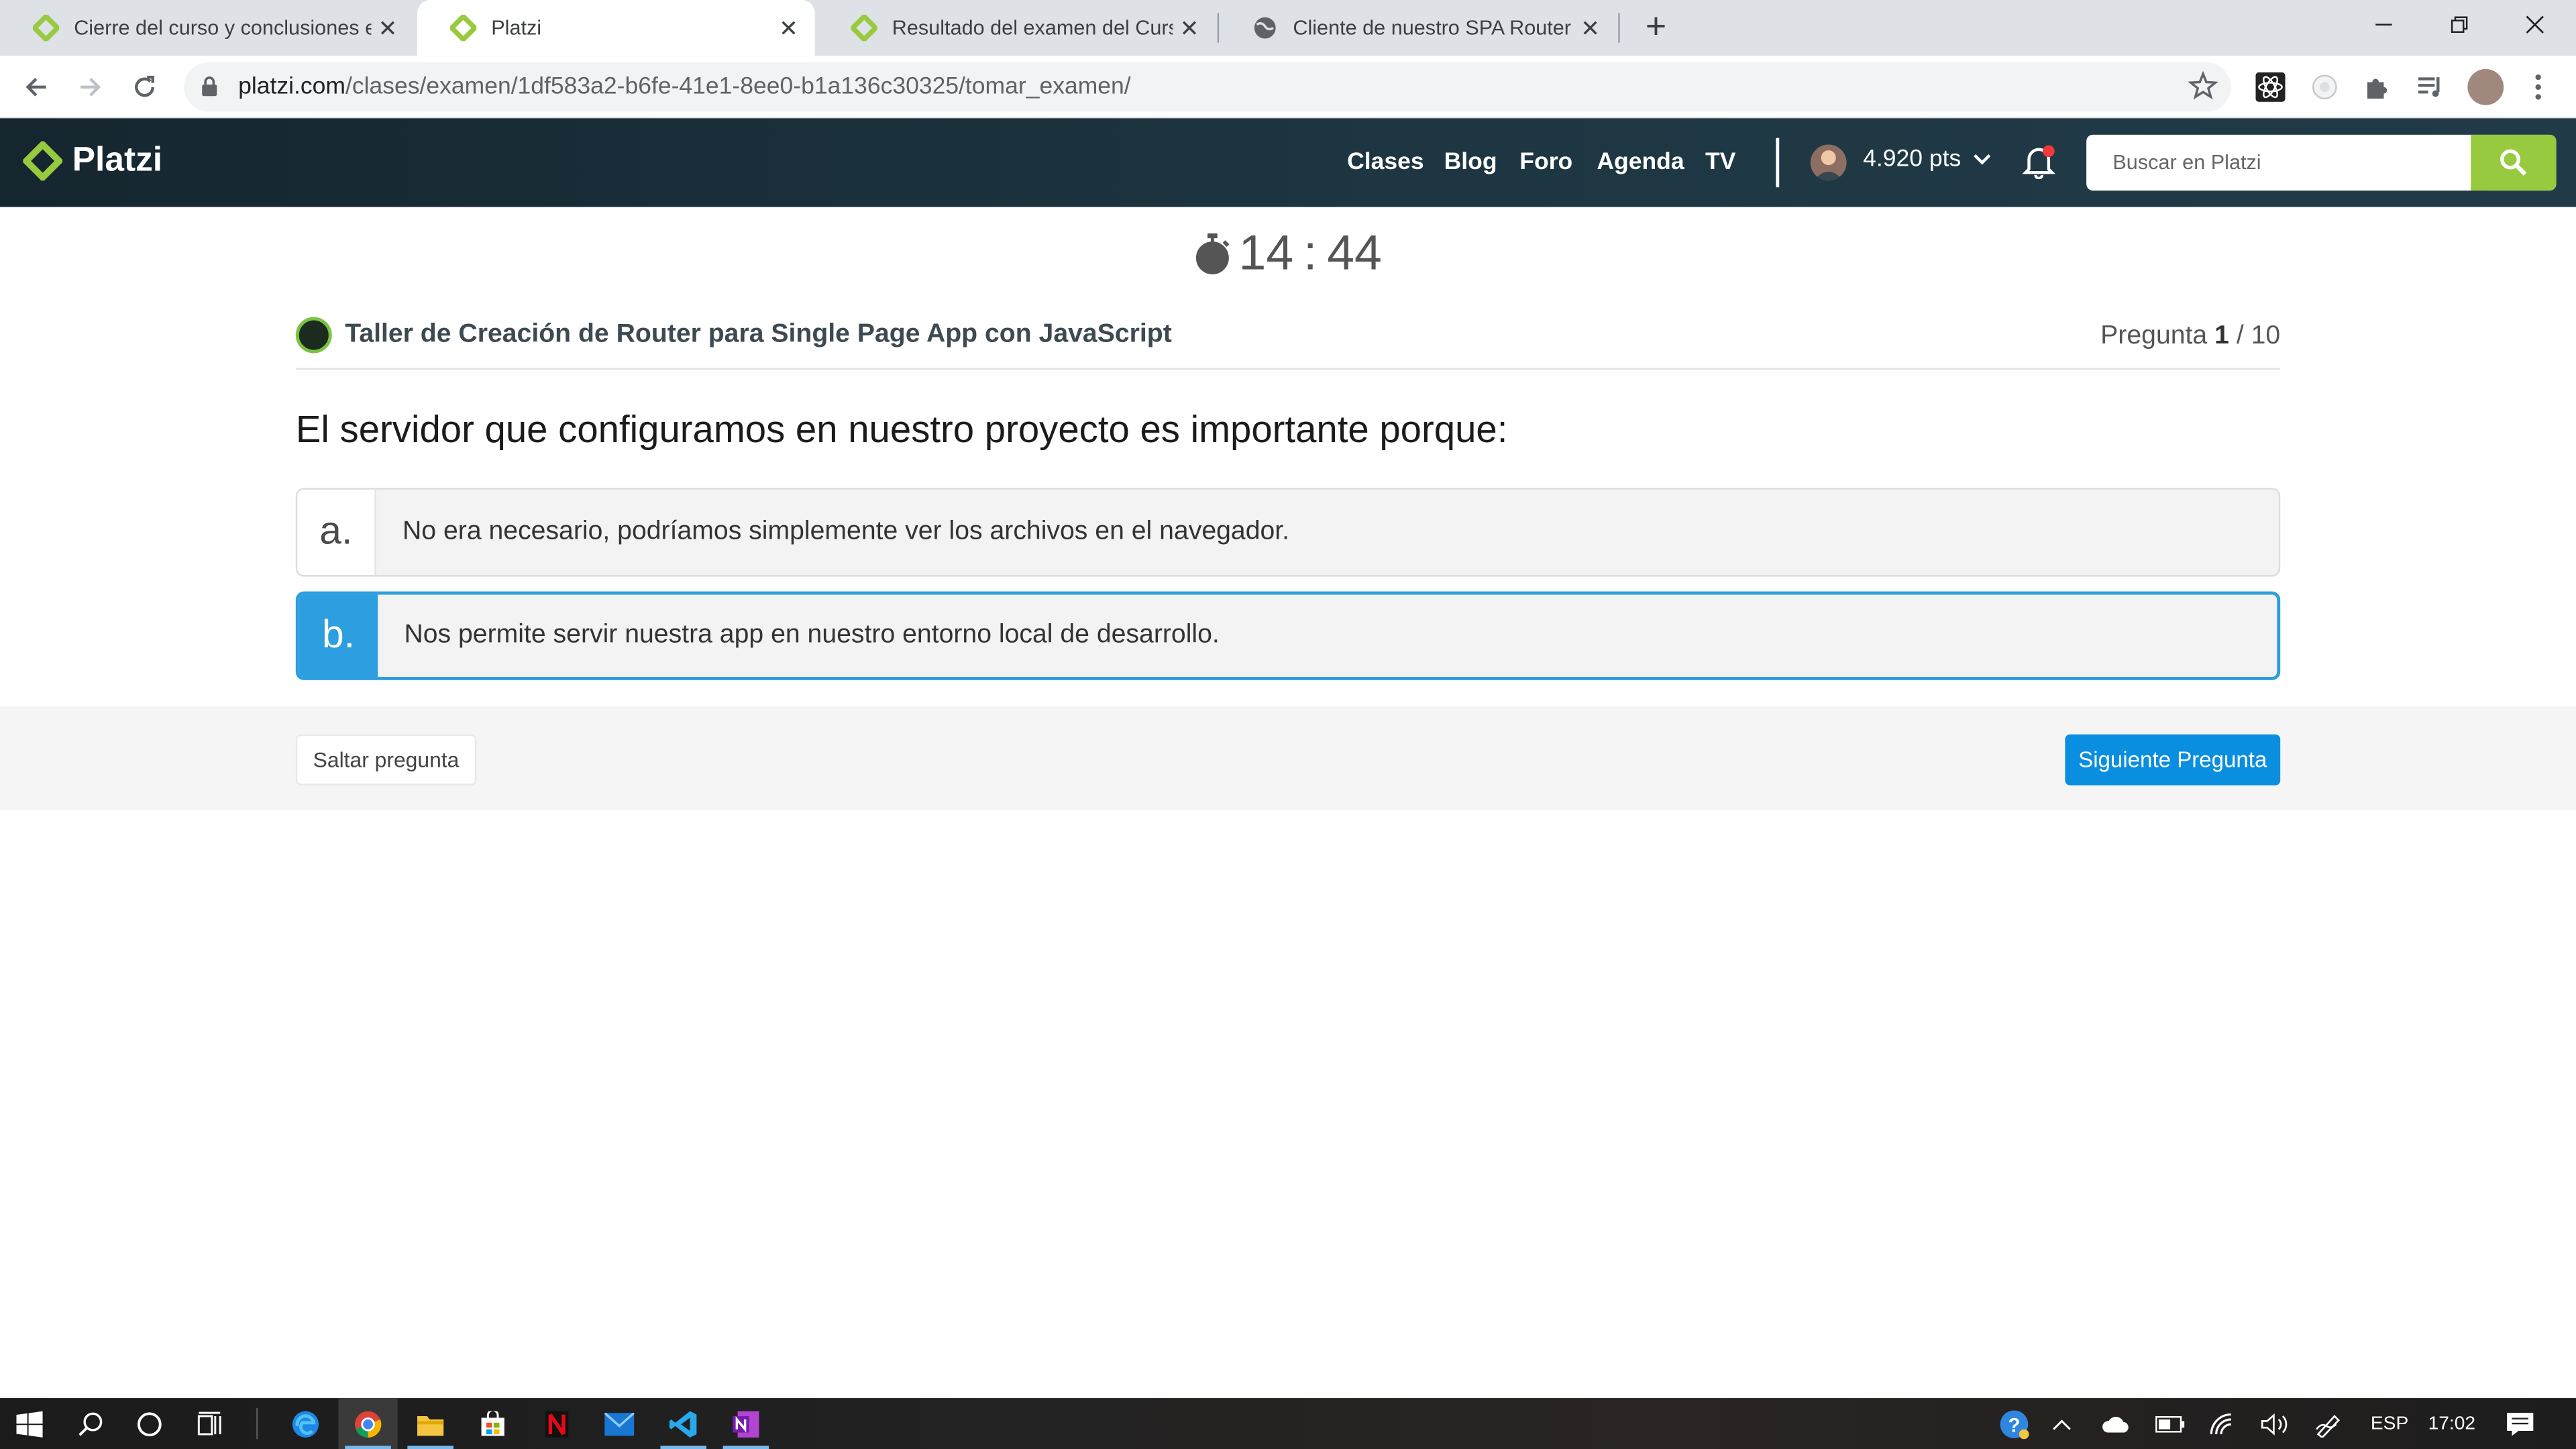 This screenshot has width=2576, height=1449. I want to click on back-arrow-icon, so click(36, 87).